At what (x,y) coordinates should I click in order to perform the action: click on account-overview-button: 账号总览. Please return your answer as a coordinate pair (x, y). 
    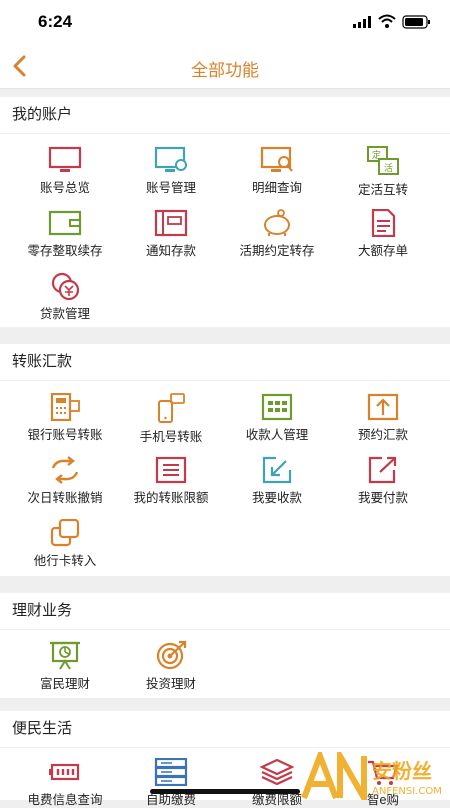
    Looking at the image, I should click on (65, 171).